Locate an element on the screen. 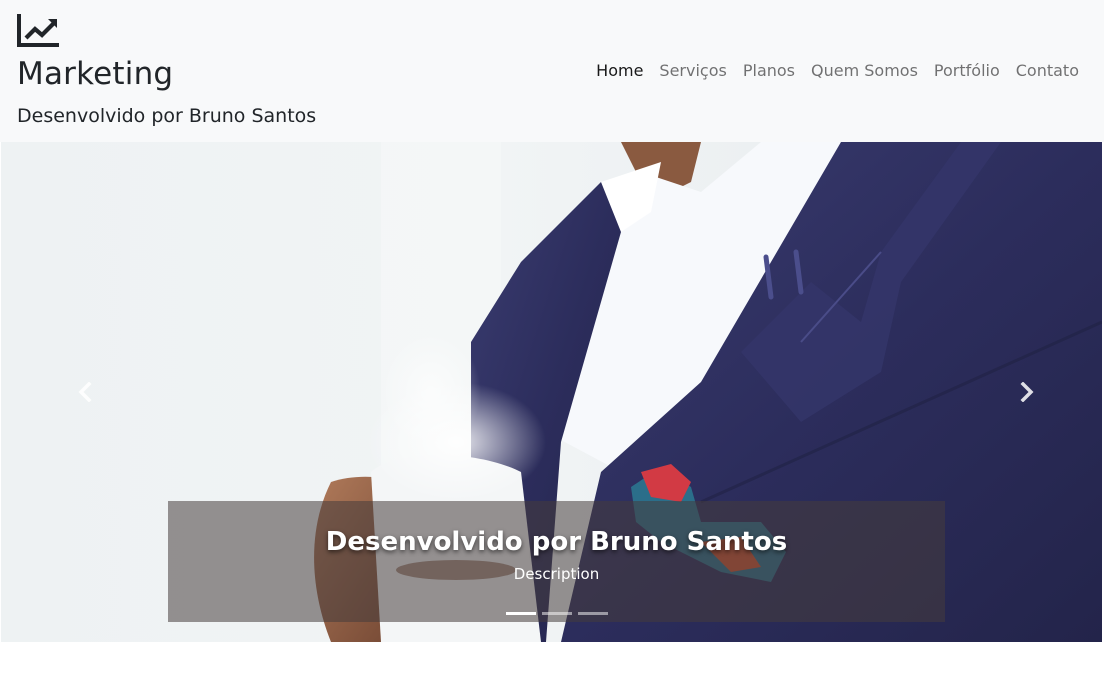 Image resolution: width=1104 pixels, height=676 pixels. nav-link-servicos: Serviços is located at coordinates (692, 71).